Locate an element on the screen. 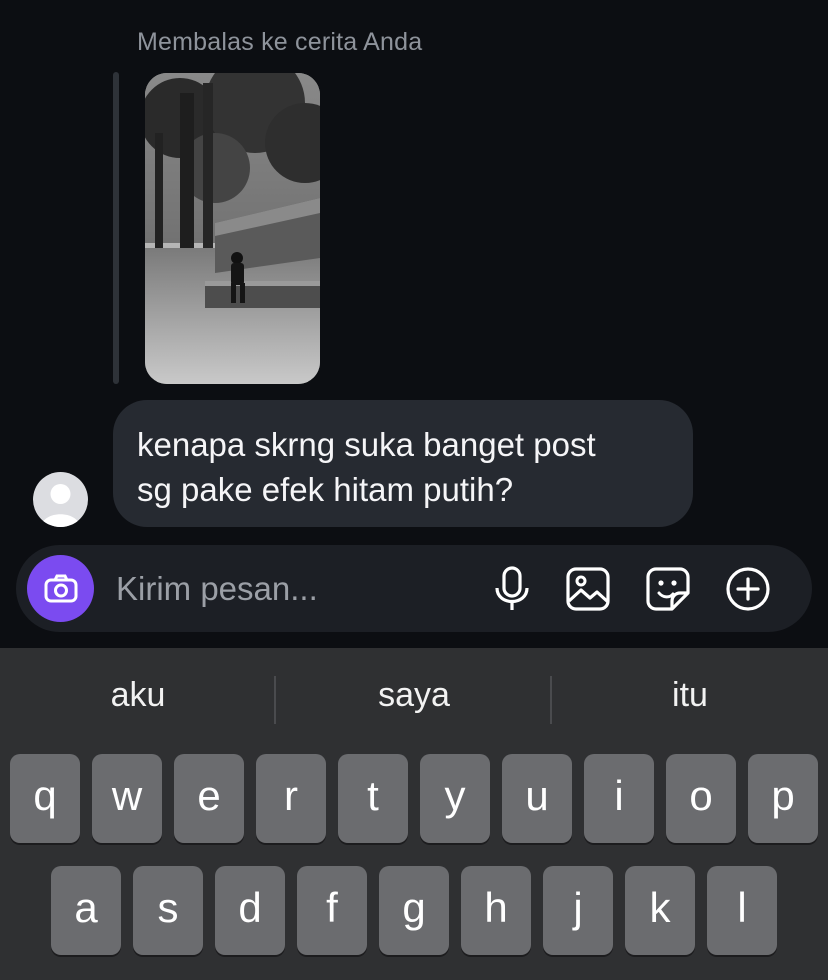 This screenshot has width=828, height=980. message-input is located at coordinates (296, 589).